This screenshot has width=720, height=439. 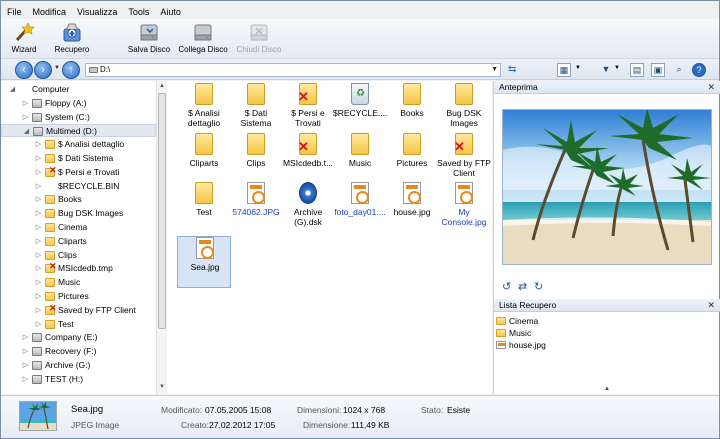 What do you see at coordinates (512, 69) in the screenshot?
I see `refresh-icon: ⇆` at bounding box center [512, 69].